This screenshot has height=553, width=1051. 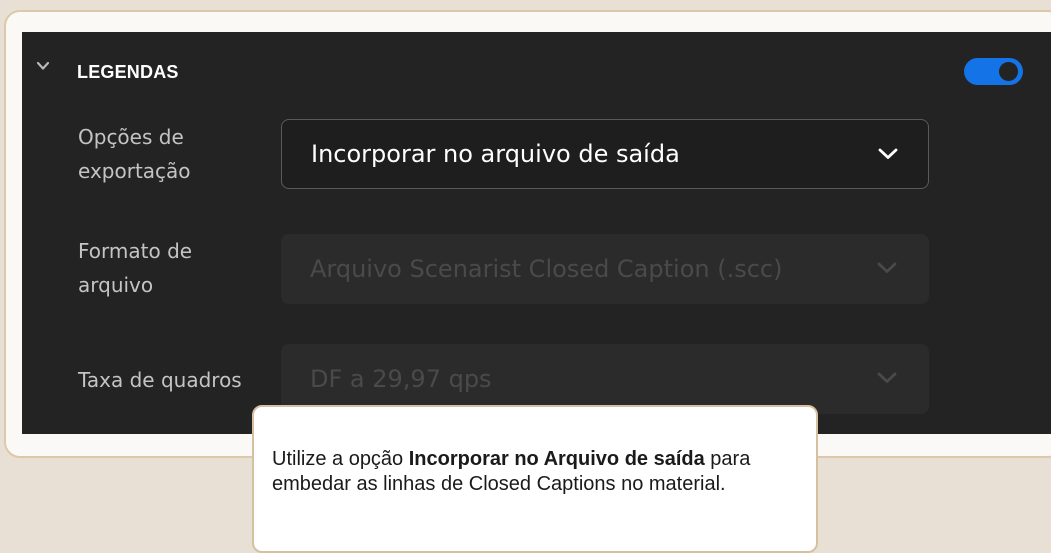 I want to click on label-line: Taxa de quadros, so click(x=160, y=380).